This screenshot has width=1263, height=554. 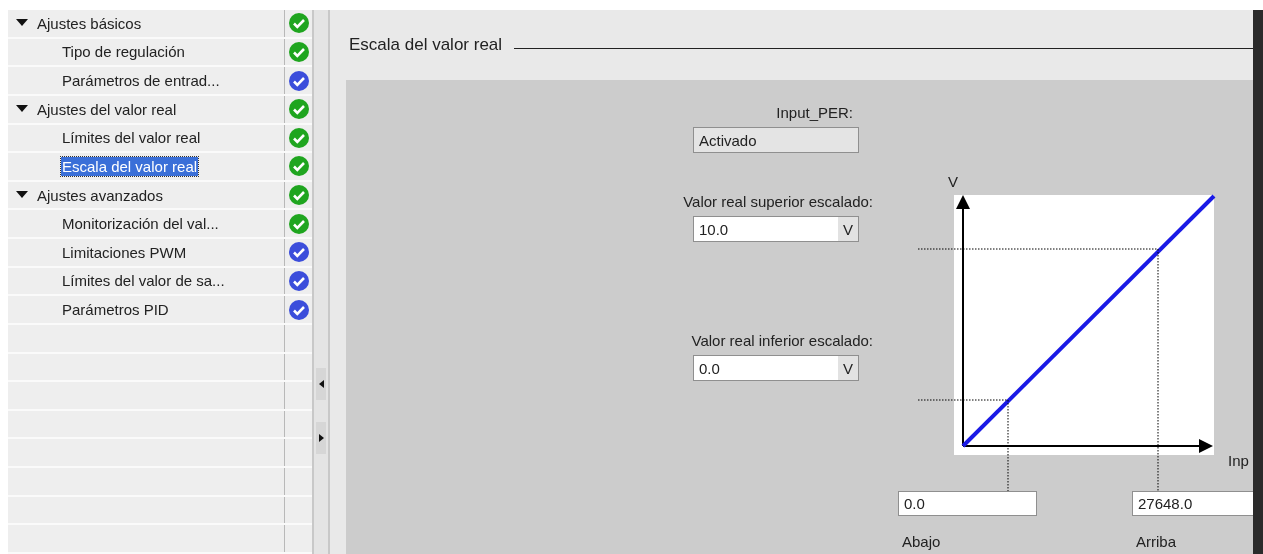 I want to click on tree-item: Límites del valor real, so click(x=131, y=138).